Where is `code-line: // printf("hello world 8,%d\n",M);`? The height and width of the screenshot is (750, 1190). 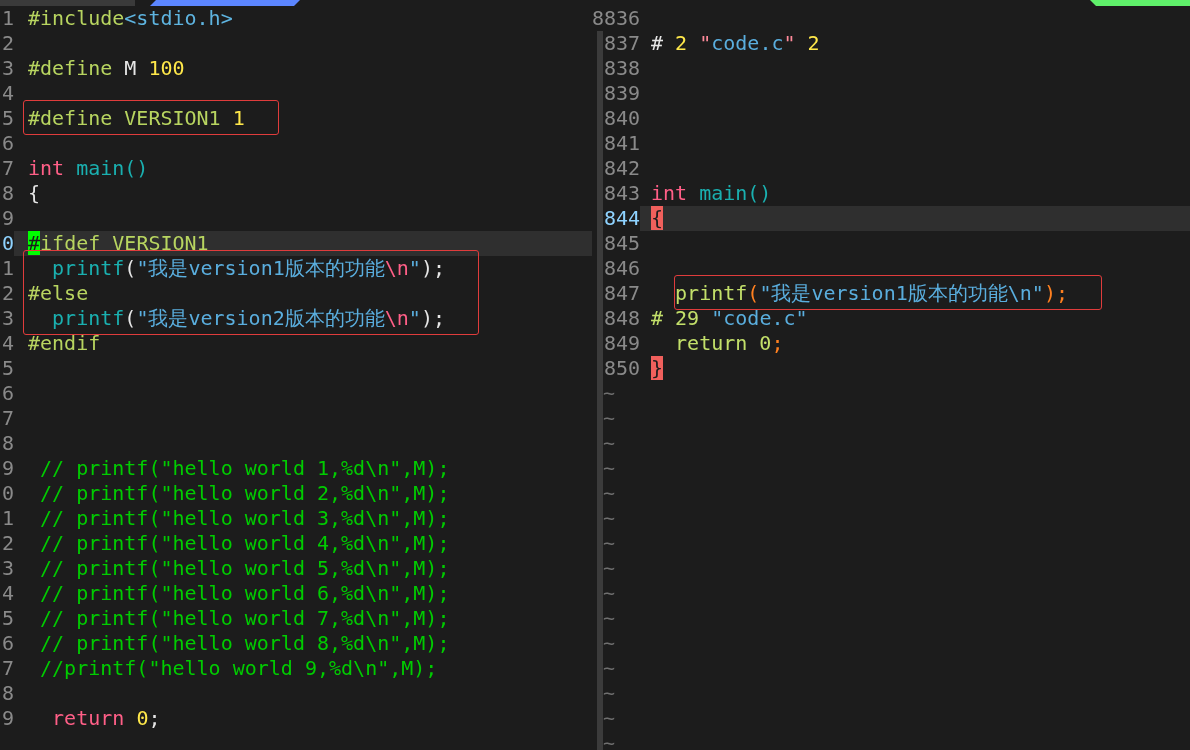
code-line: // printf("hello world 8,%d\n",M); is located at coordinates (244, 643).